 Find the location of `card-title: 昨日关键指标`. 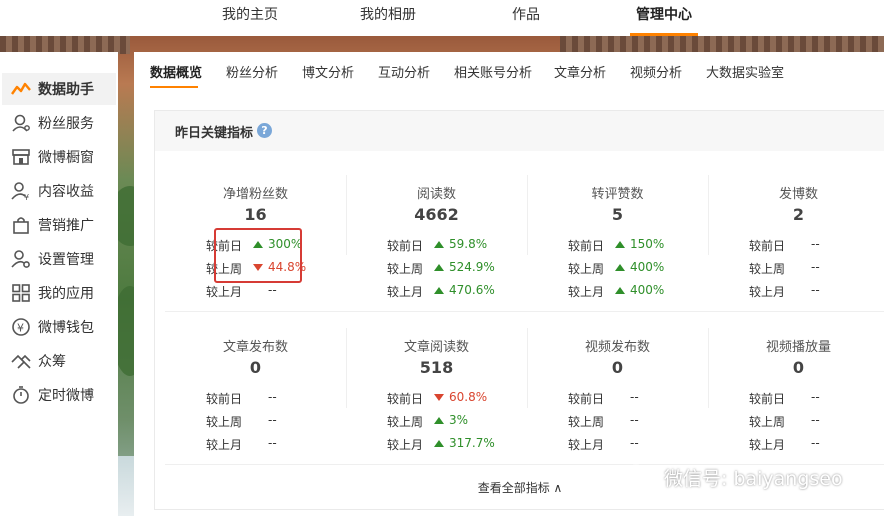

card-title: 昨日关键指标 is located at coordinates (214, 133).